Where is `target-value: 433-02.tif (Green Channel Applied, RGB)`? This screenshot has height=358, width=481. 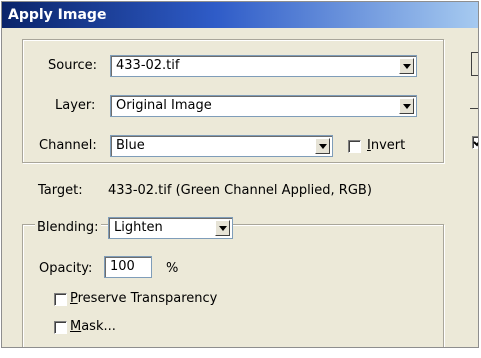
target-value: 433-02.tif (Green Channel Applied, RGB) is located at coordinates (240, 190).